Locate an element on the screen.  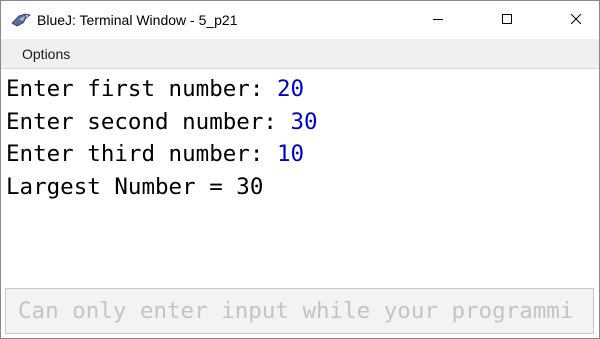
maximize-button is located at coordinates (507, 20).